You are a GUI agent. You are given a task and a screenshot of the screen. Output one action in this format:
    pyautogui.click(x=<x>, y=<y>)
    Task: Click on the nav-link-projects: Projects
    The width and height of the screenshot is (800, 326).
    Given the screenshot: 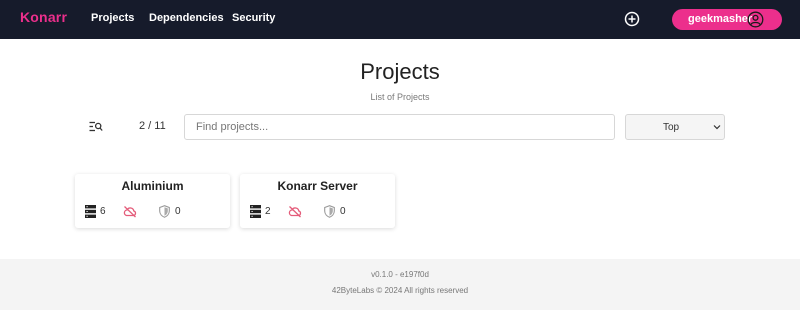 What is the action you would take?
    pyautogui.click(x=112, y=18)
    